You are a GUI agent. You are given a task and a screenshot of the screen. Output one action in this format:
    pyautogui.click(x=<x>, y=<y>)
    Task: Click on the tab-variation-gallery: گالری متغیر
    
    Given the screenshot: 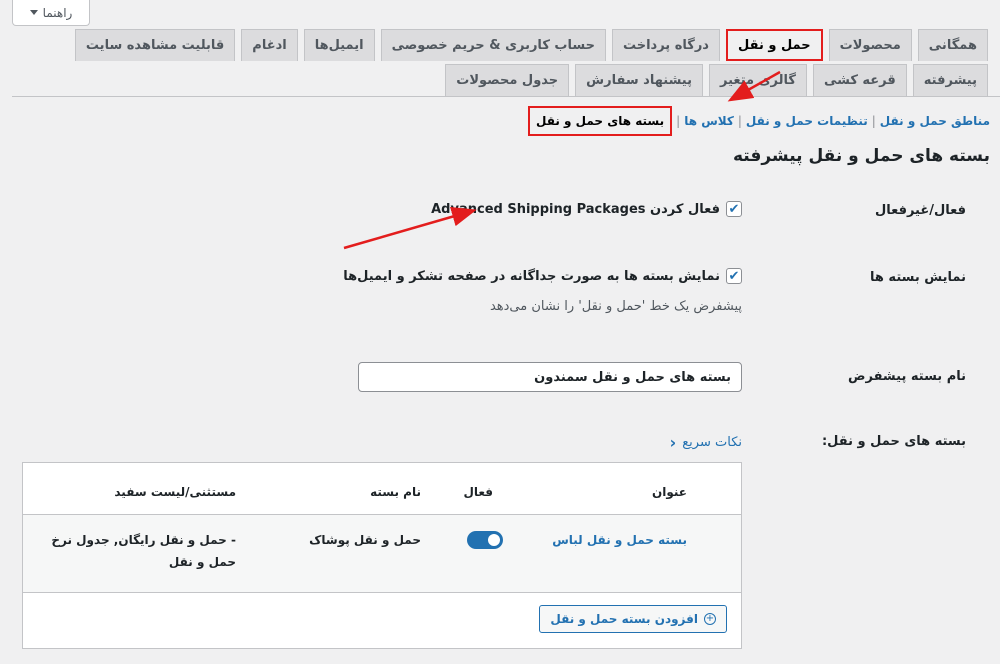 What is the action you would take?
    pyautogui.click(x=758, y=80)
    